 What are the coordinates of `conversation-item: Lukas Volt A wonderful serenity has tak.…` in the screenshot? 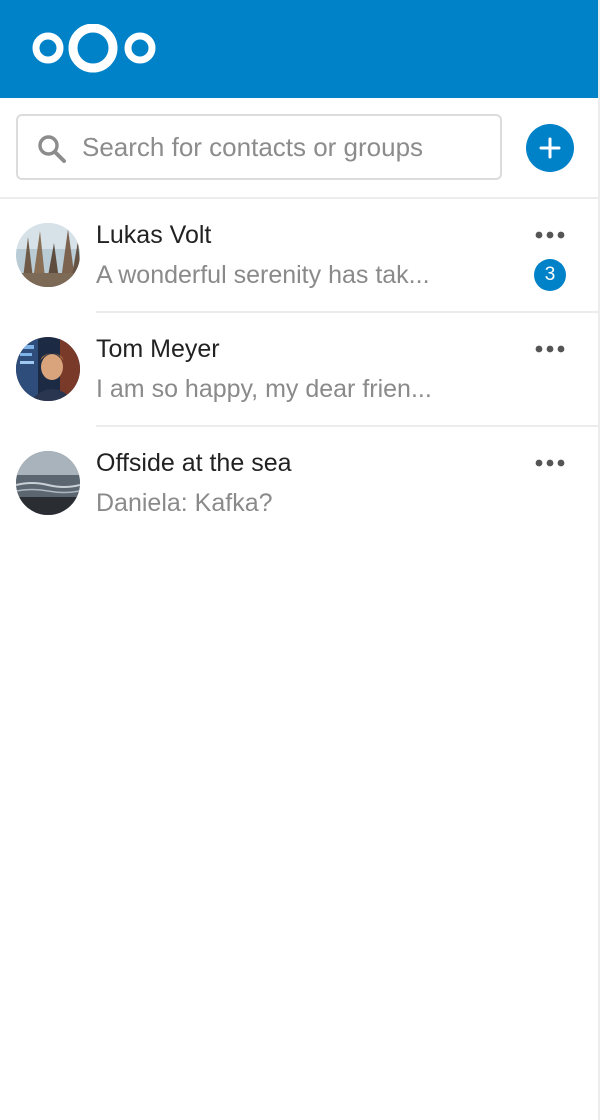 It's located at (299, 256).